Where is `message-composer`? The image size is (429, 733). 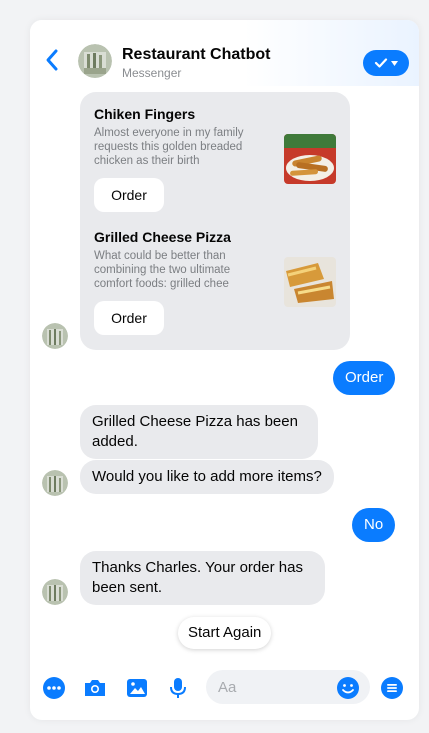 message-composer is located at coordinates (224, 688).